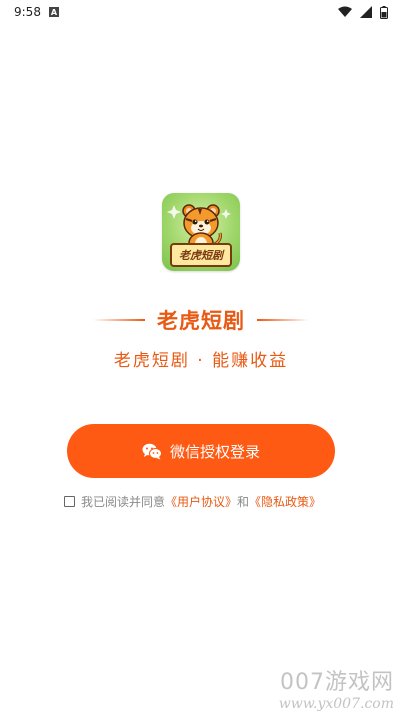 The image size is (402, 716). What do you see at coordinates (119, 320) in the screenshot?
I see `title-divider-left` at bounding box center [119, 320].